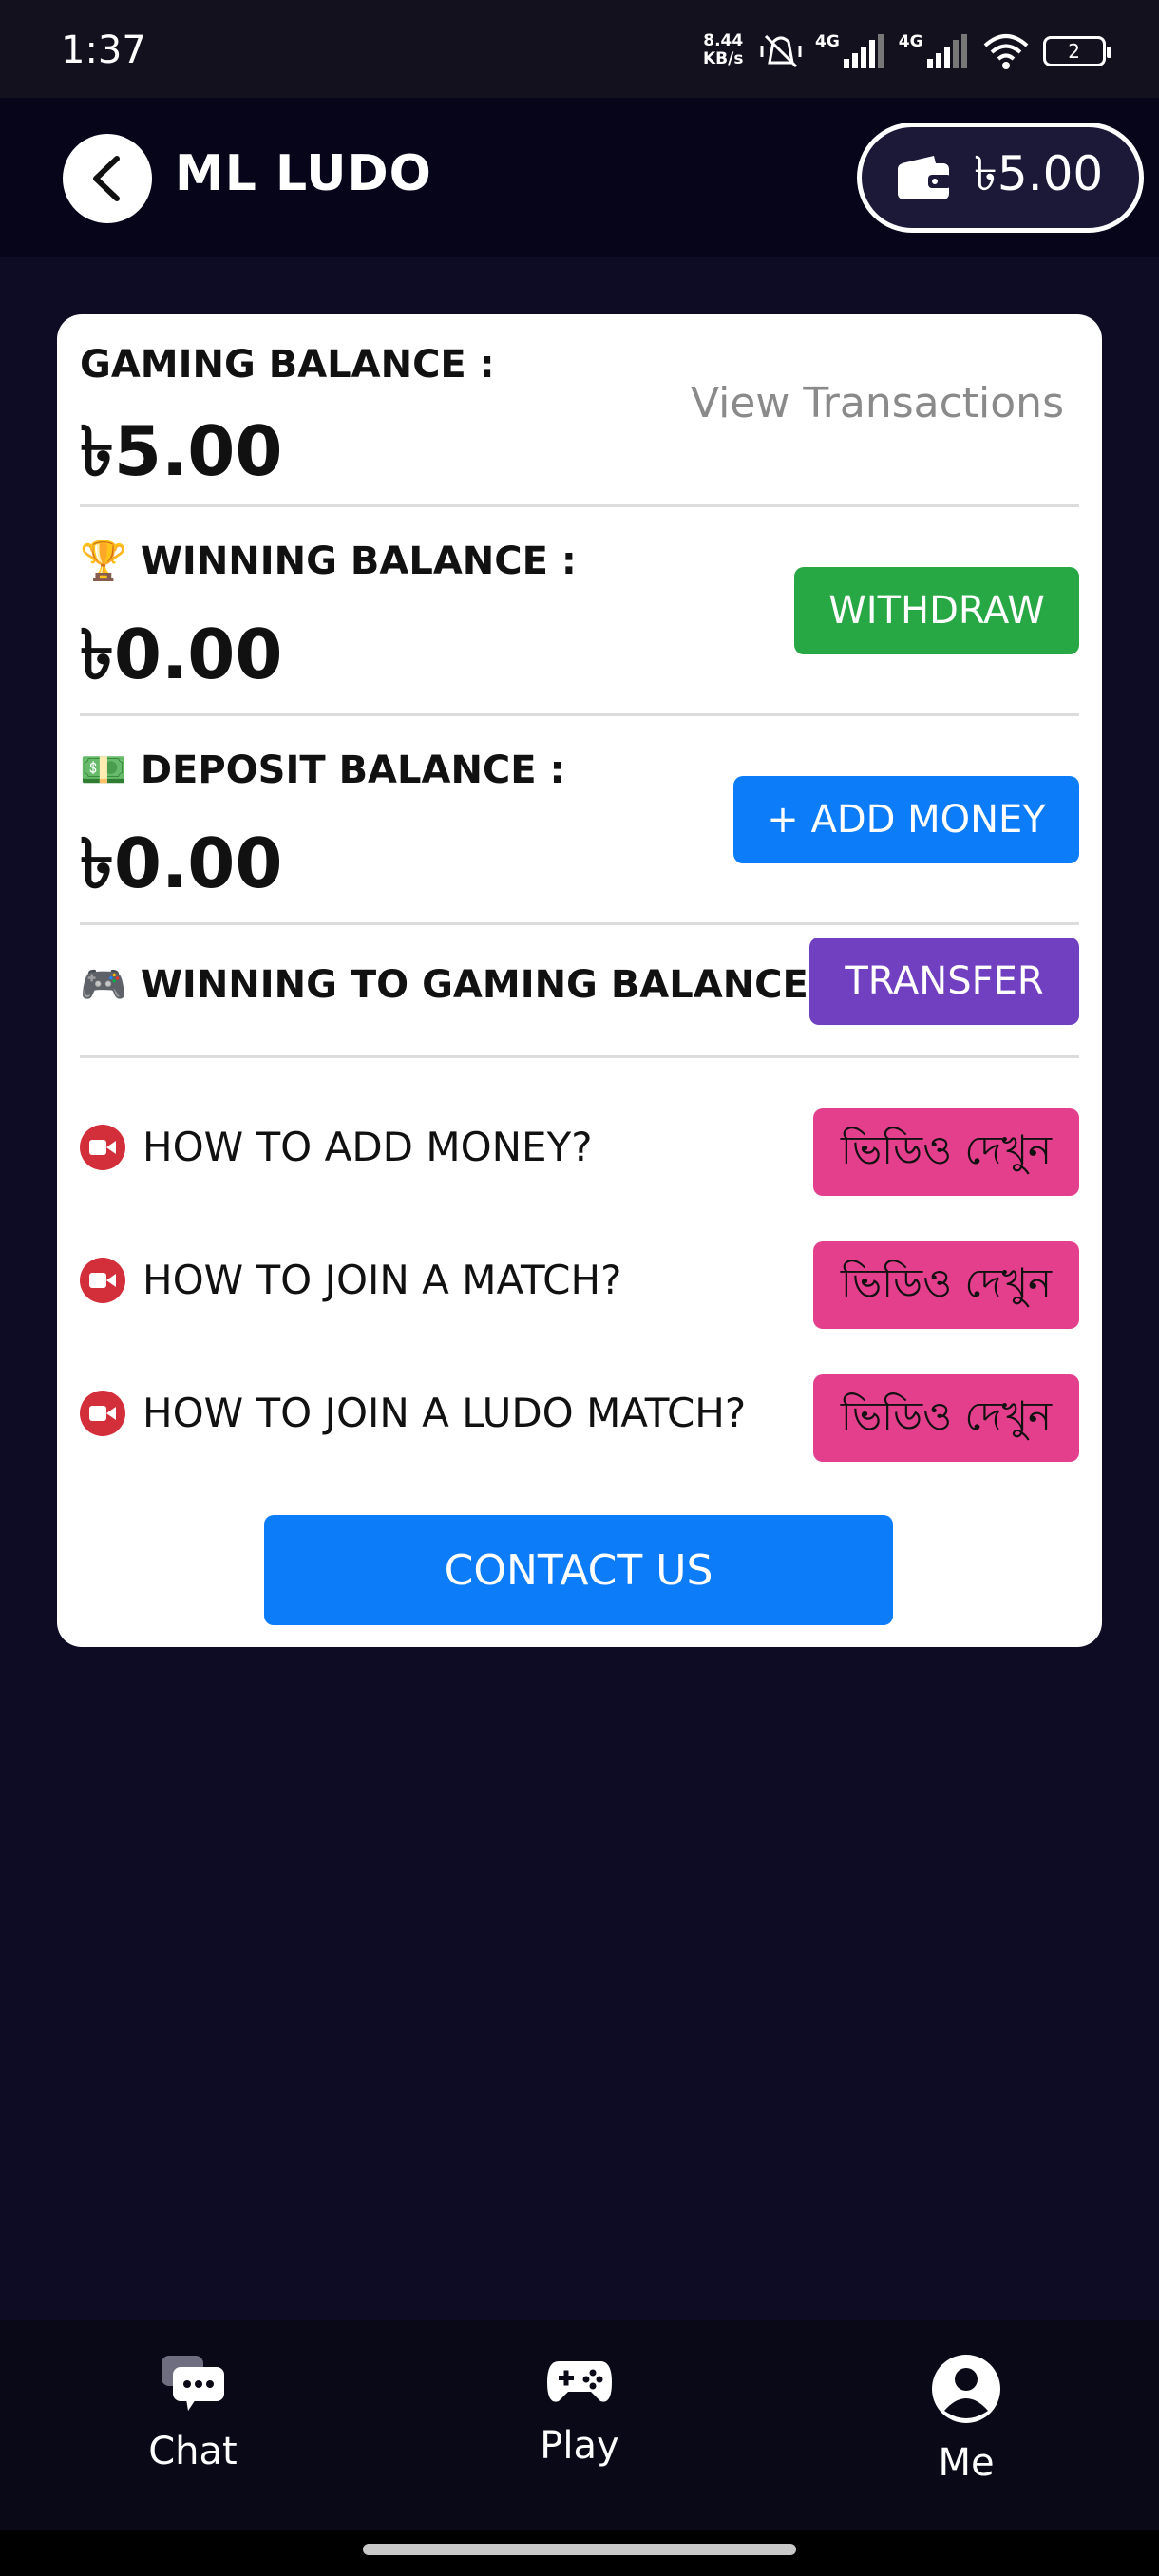 The width and height of the screenshot is (1159, 2576). I want to click on battery-icon: 2, so click(1077, 51).